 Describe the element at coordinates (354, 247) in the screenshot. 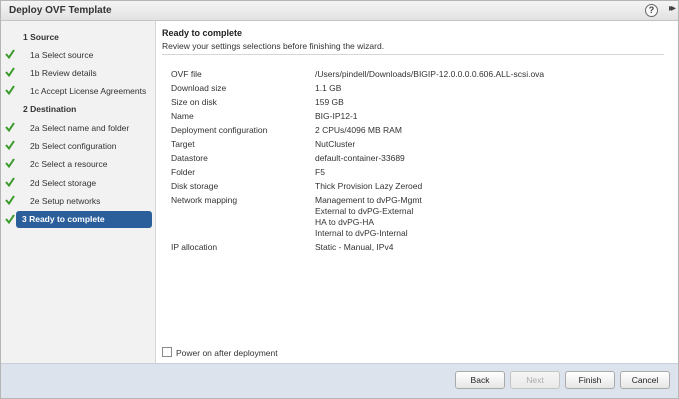

I see `setting-value: Static - Manual, IPv4` at that location.